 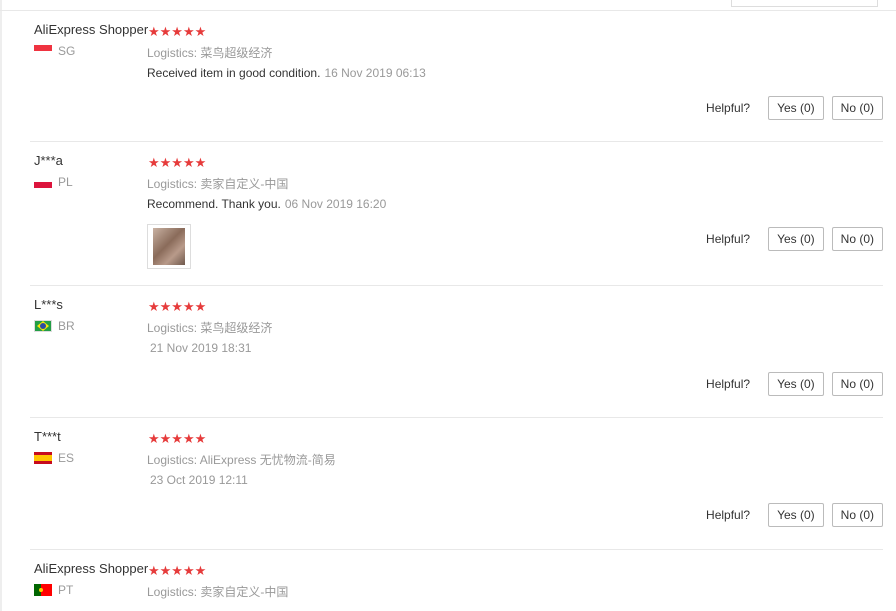 I want to click on review-date: 06 Nov 2019 16:20, so click(x=335, y=204).